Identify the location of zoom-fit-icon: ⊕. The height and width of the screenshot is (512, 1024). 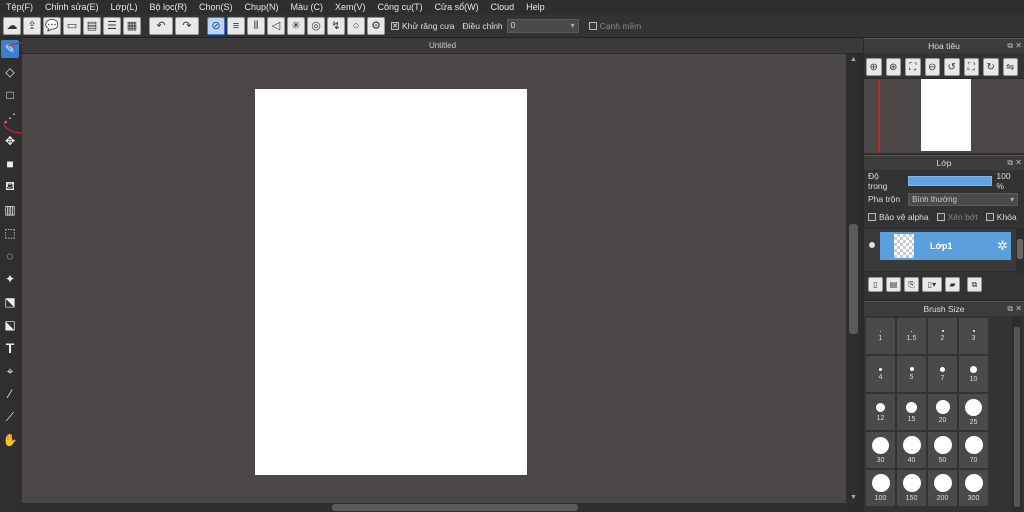
(874, 67).